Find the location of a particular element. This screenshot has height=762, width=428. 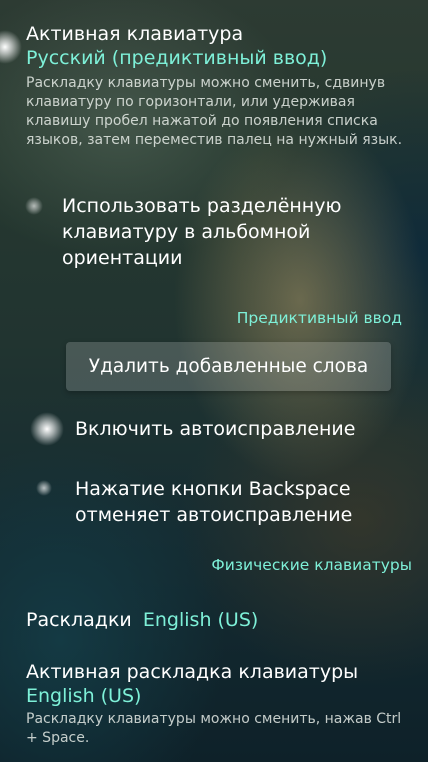

active-layout-value: English (US) is located at coordinates (84, 696).